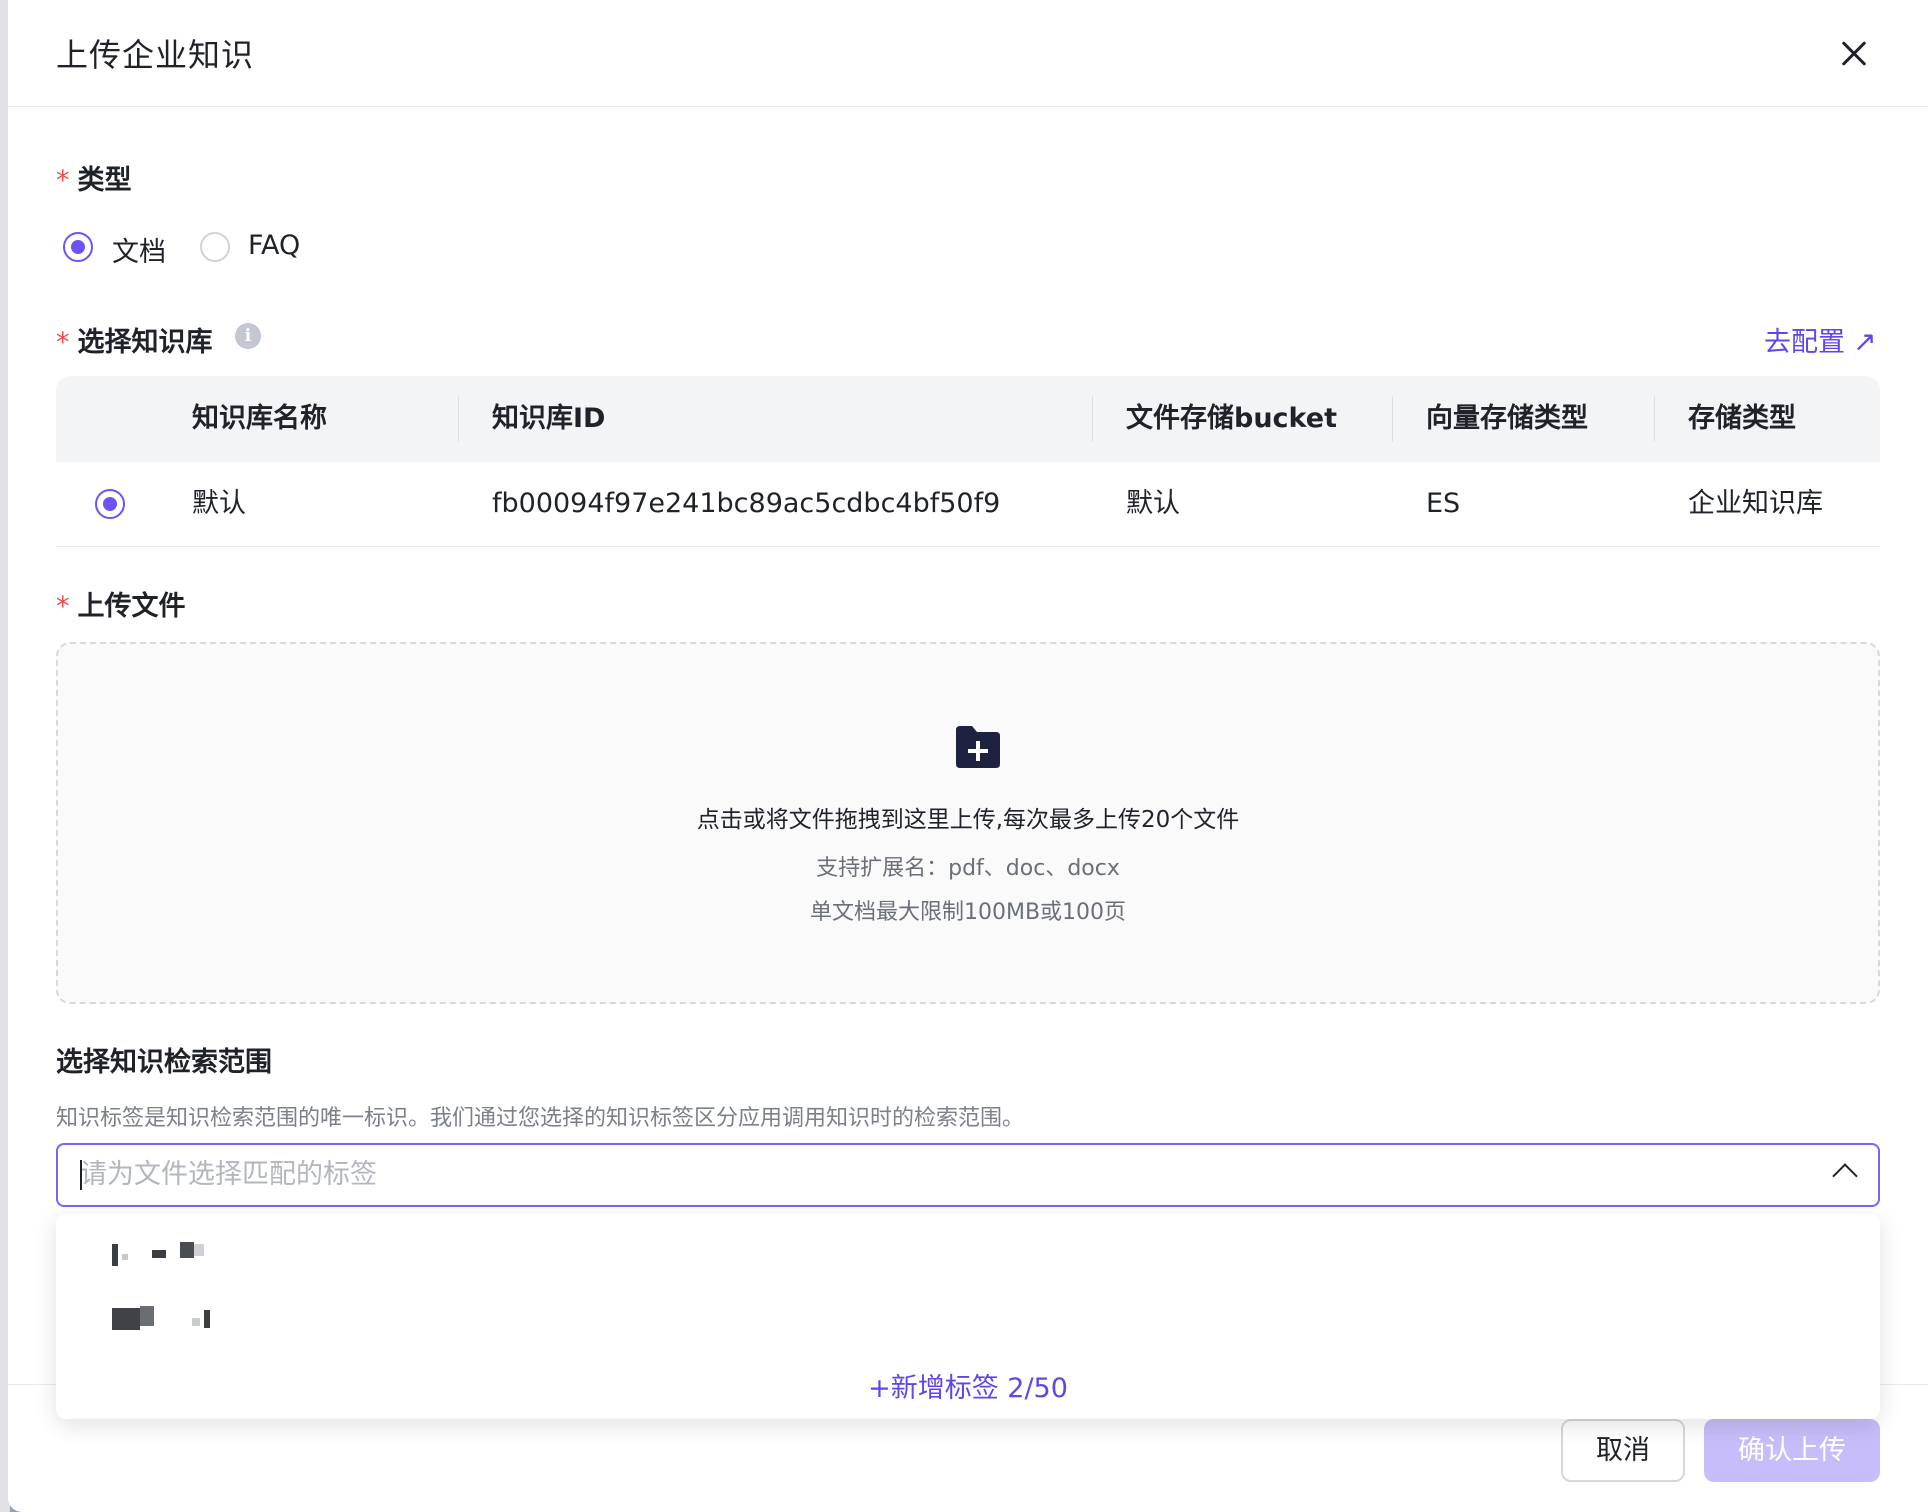 The height and width of the screenshot is (1512, 1928). What do you see at coordinates (274, 245) in the screenshot?
I see `radio-faq-label: FAQ` at bounding box center [274, 245].